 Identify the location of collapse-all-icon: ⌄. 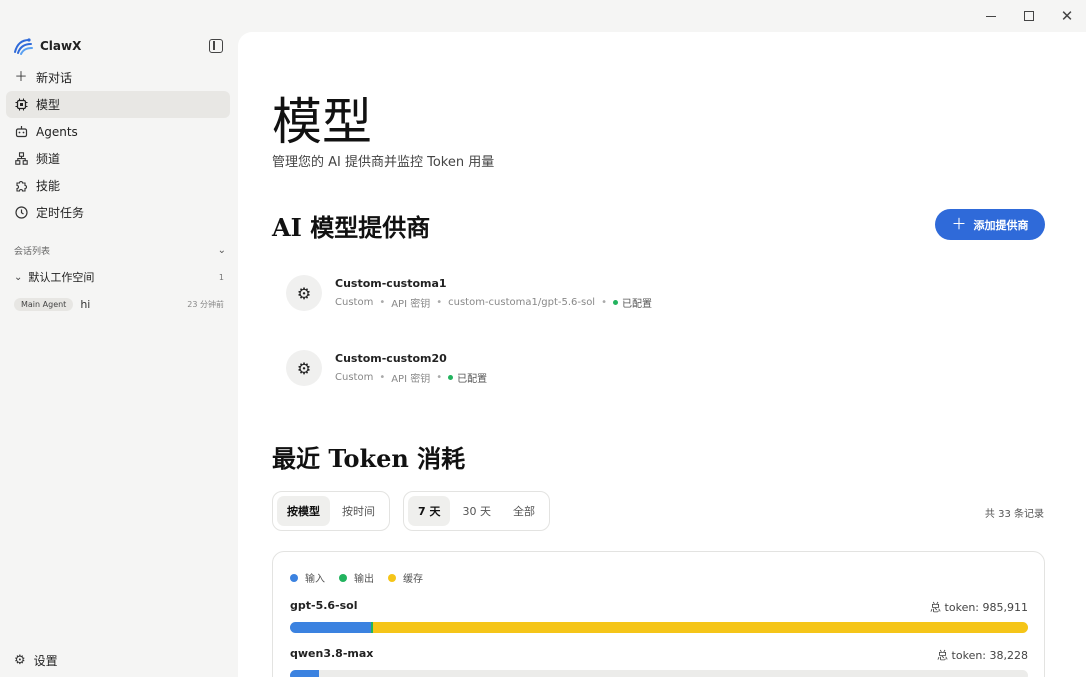
(222, 250).